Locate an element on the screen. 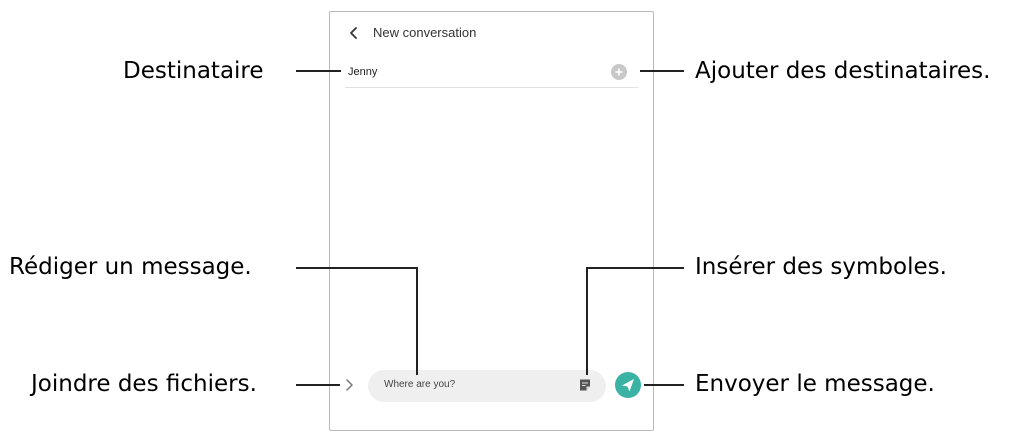 The height and width of the screenshot is (431, 1035). chevron-right-icon is located at coordinates (349, 385).